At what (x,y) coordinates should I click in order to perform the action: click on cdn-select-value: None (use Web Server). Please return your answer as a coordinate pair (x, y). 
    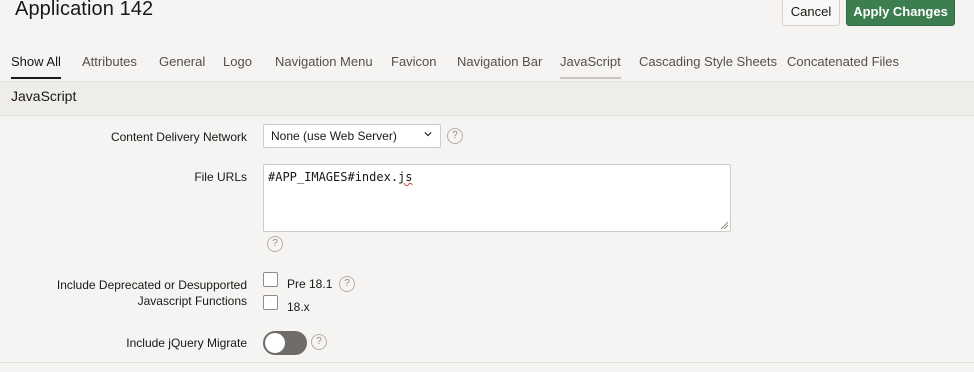
    Looking at the image, I should click on (334, 136).